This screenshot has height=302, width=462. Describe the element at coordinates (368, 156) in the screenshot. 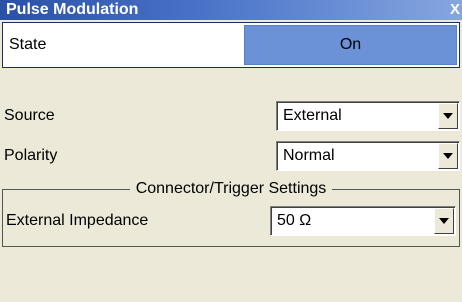

I see `polarity-select: Normal` at that location.